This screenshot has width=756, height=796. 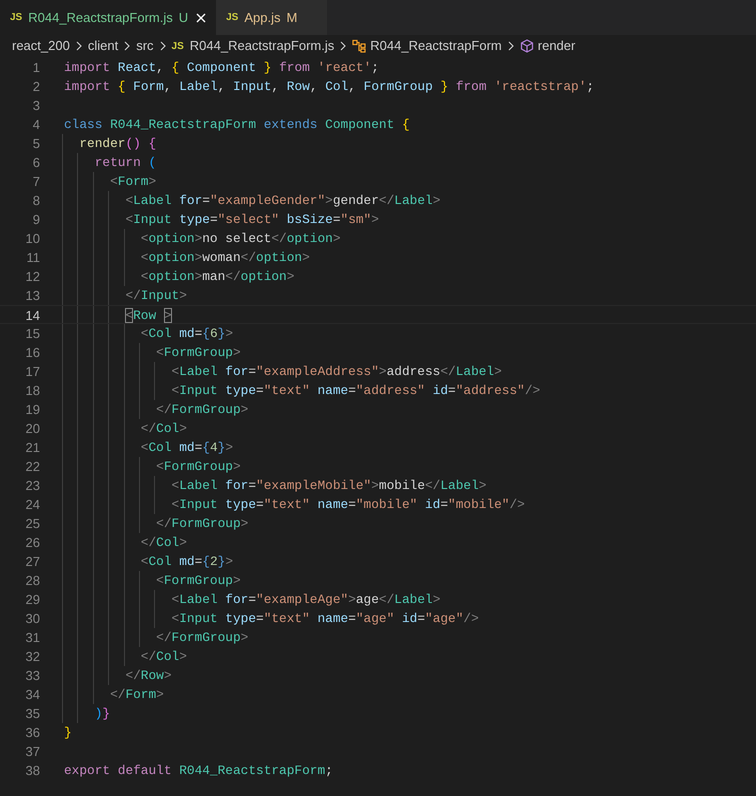 I want to click on string-literal: "address", so click(x=490, y=390).